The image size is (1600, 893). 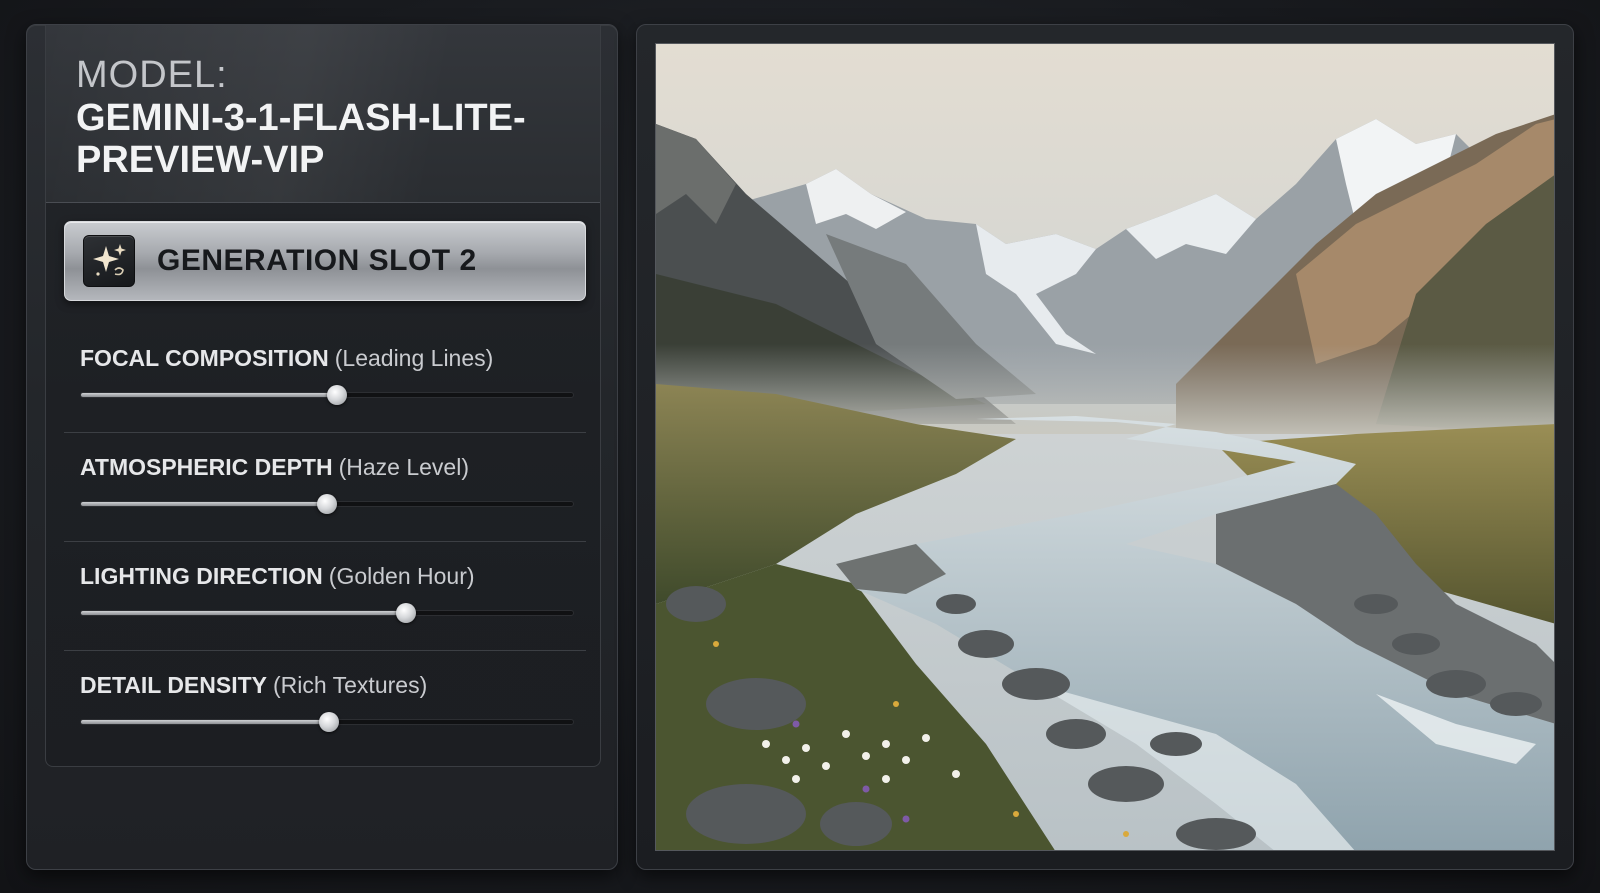 I want to click on control-focal-composition: FOCAL COMPOSITION (Leading Lines), so click(x=325, y=379).